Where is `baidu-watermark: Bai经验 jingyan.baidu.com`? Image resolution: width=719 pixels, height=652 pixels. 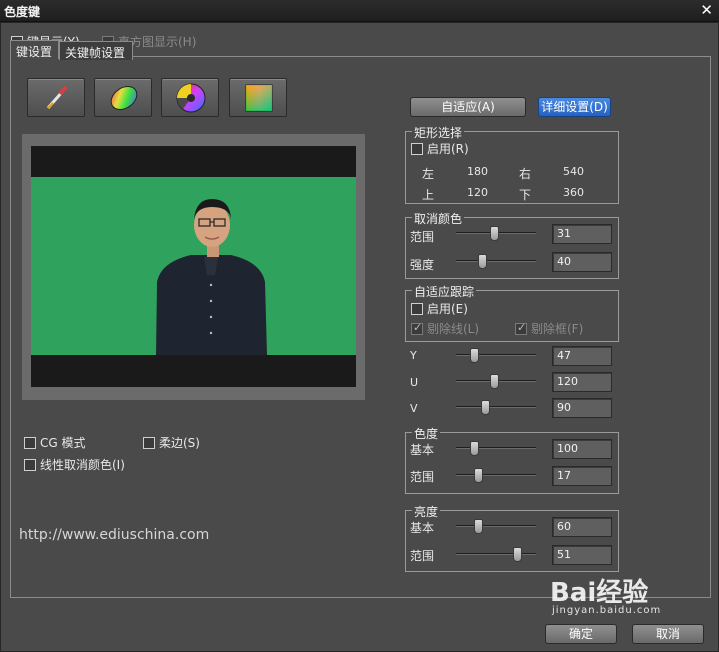 baidu-watermark: Bai经验 jingyan.baidu.com is located at coordinates (605, 594).